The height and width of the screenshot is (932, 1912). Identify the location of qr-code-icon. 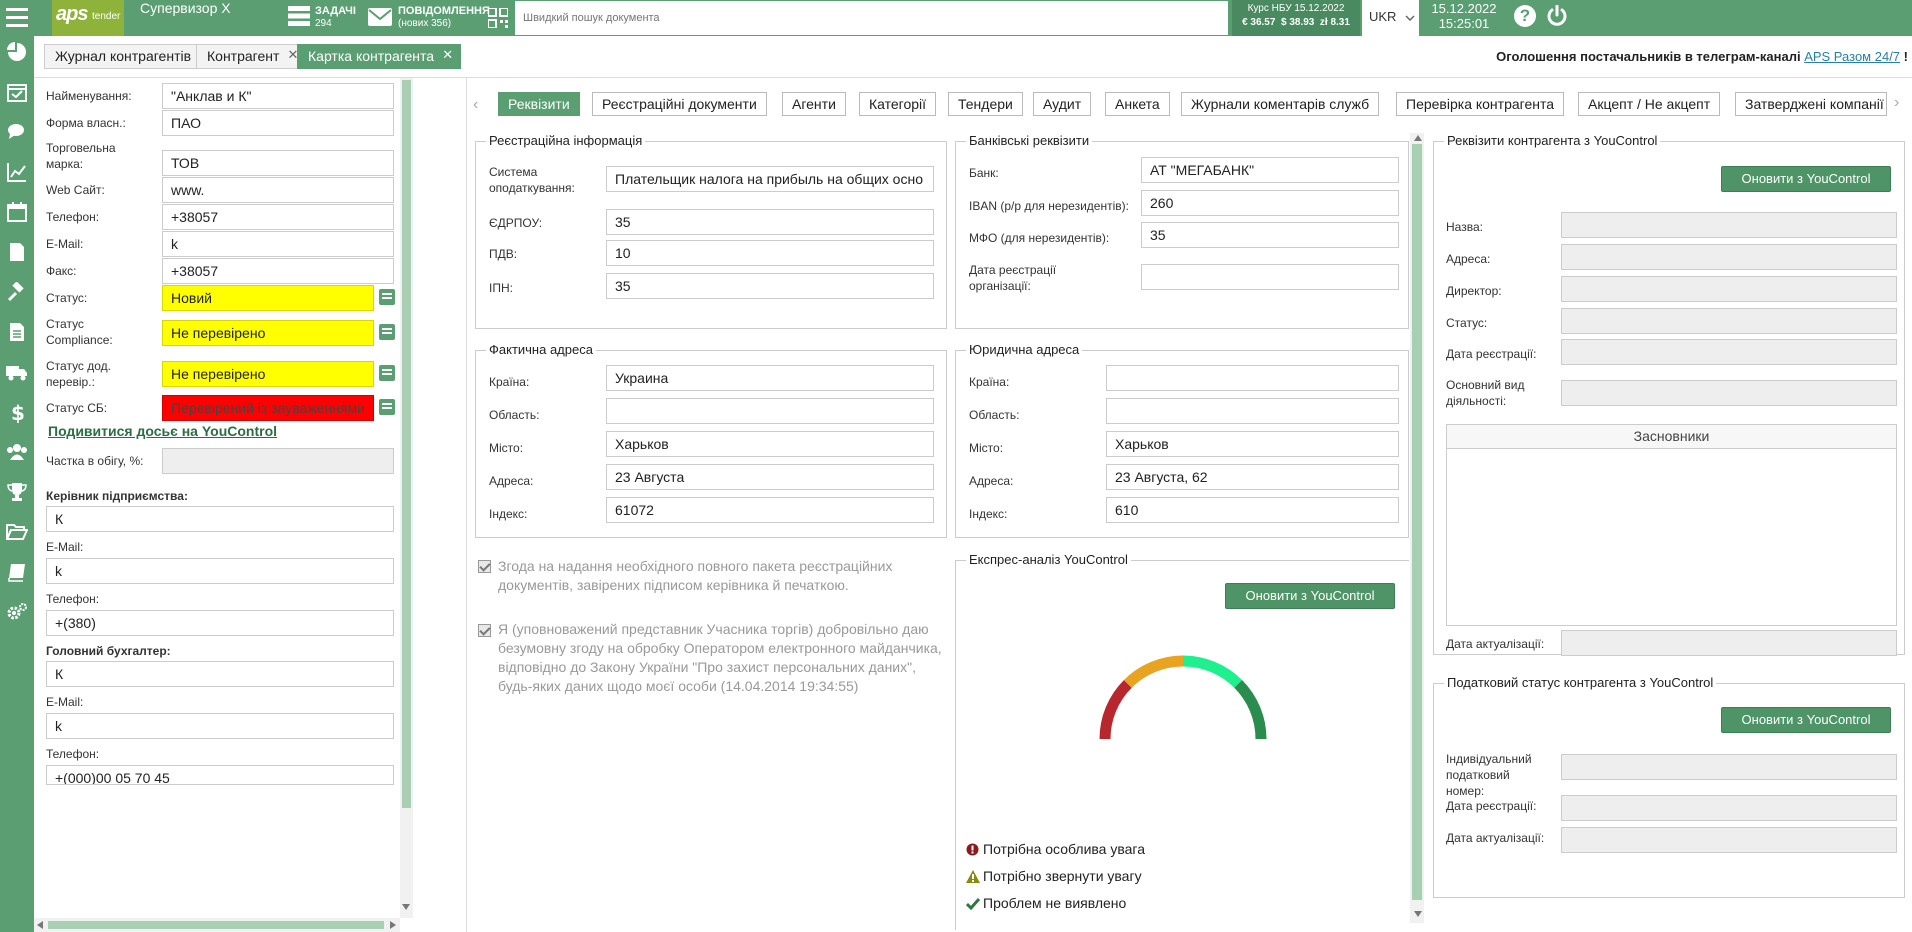
(498, 18).